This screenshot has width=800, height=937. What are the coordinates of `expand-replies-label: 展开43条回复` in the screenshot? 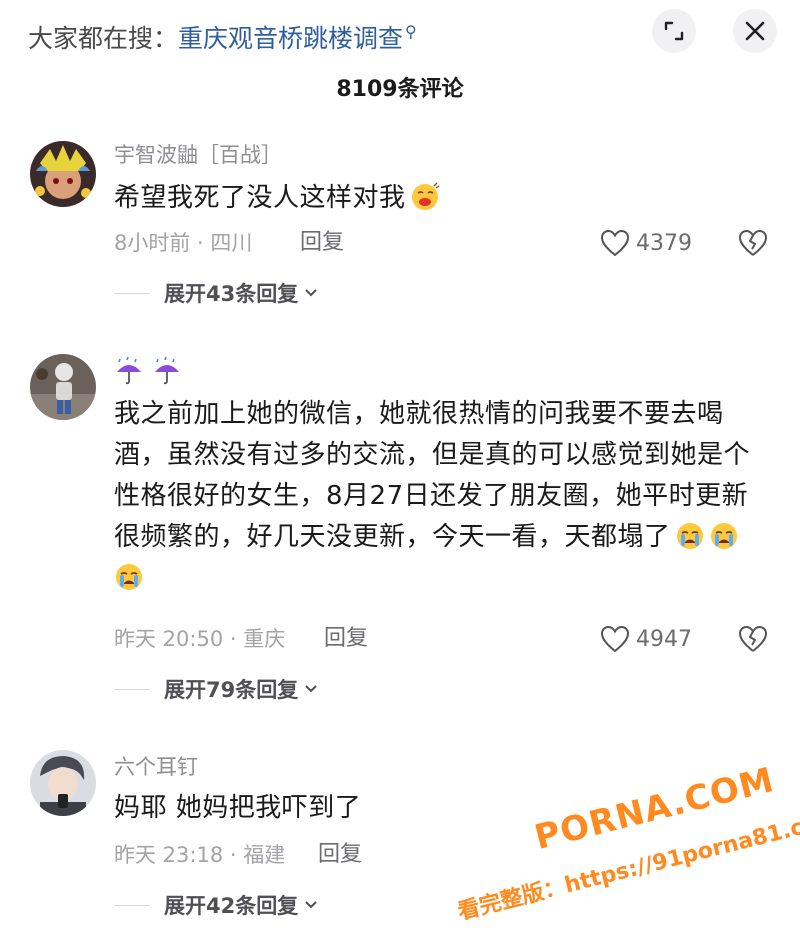 It's located at (231, 294).